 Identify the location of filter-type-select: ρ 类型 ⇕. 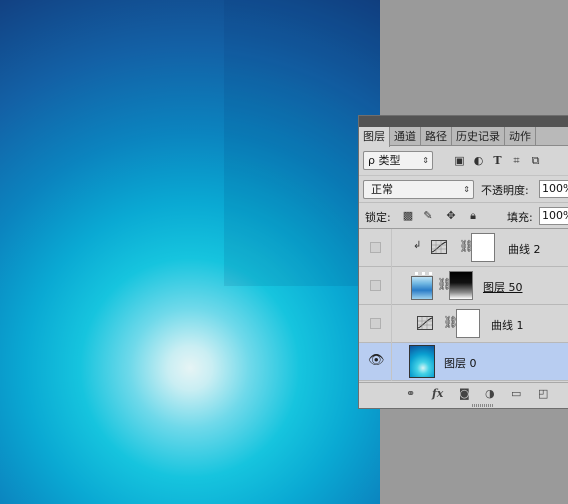
(398, 160).